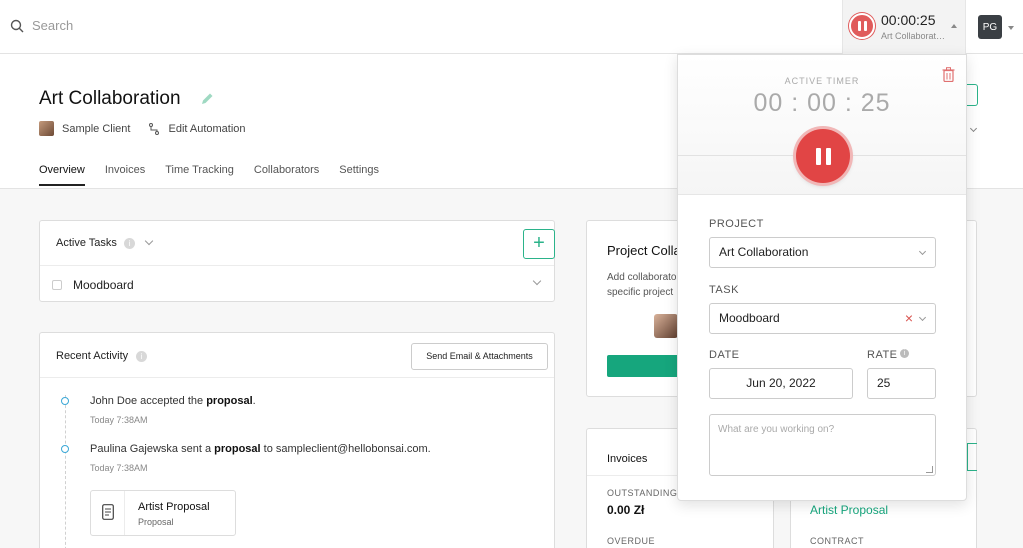 Image resolution: width=1023 pixels, height=548 pixels. What do you see at coordinates (174, 507) in the screenshot?
I see `attachment-title: Artist Proposal` at bounding box center [174, 507].